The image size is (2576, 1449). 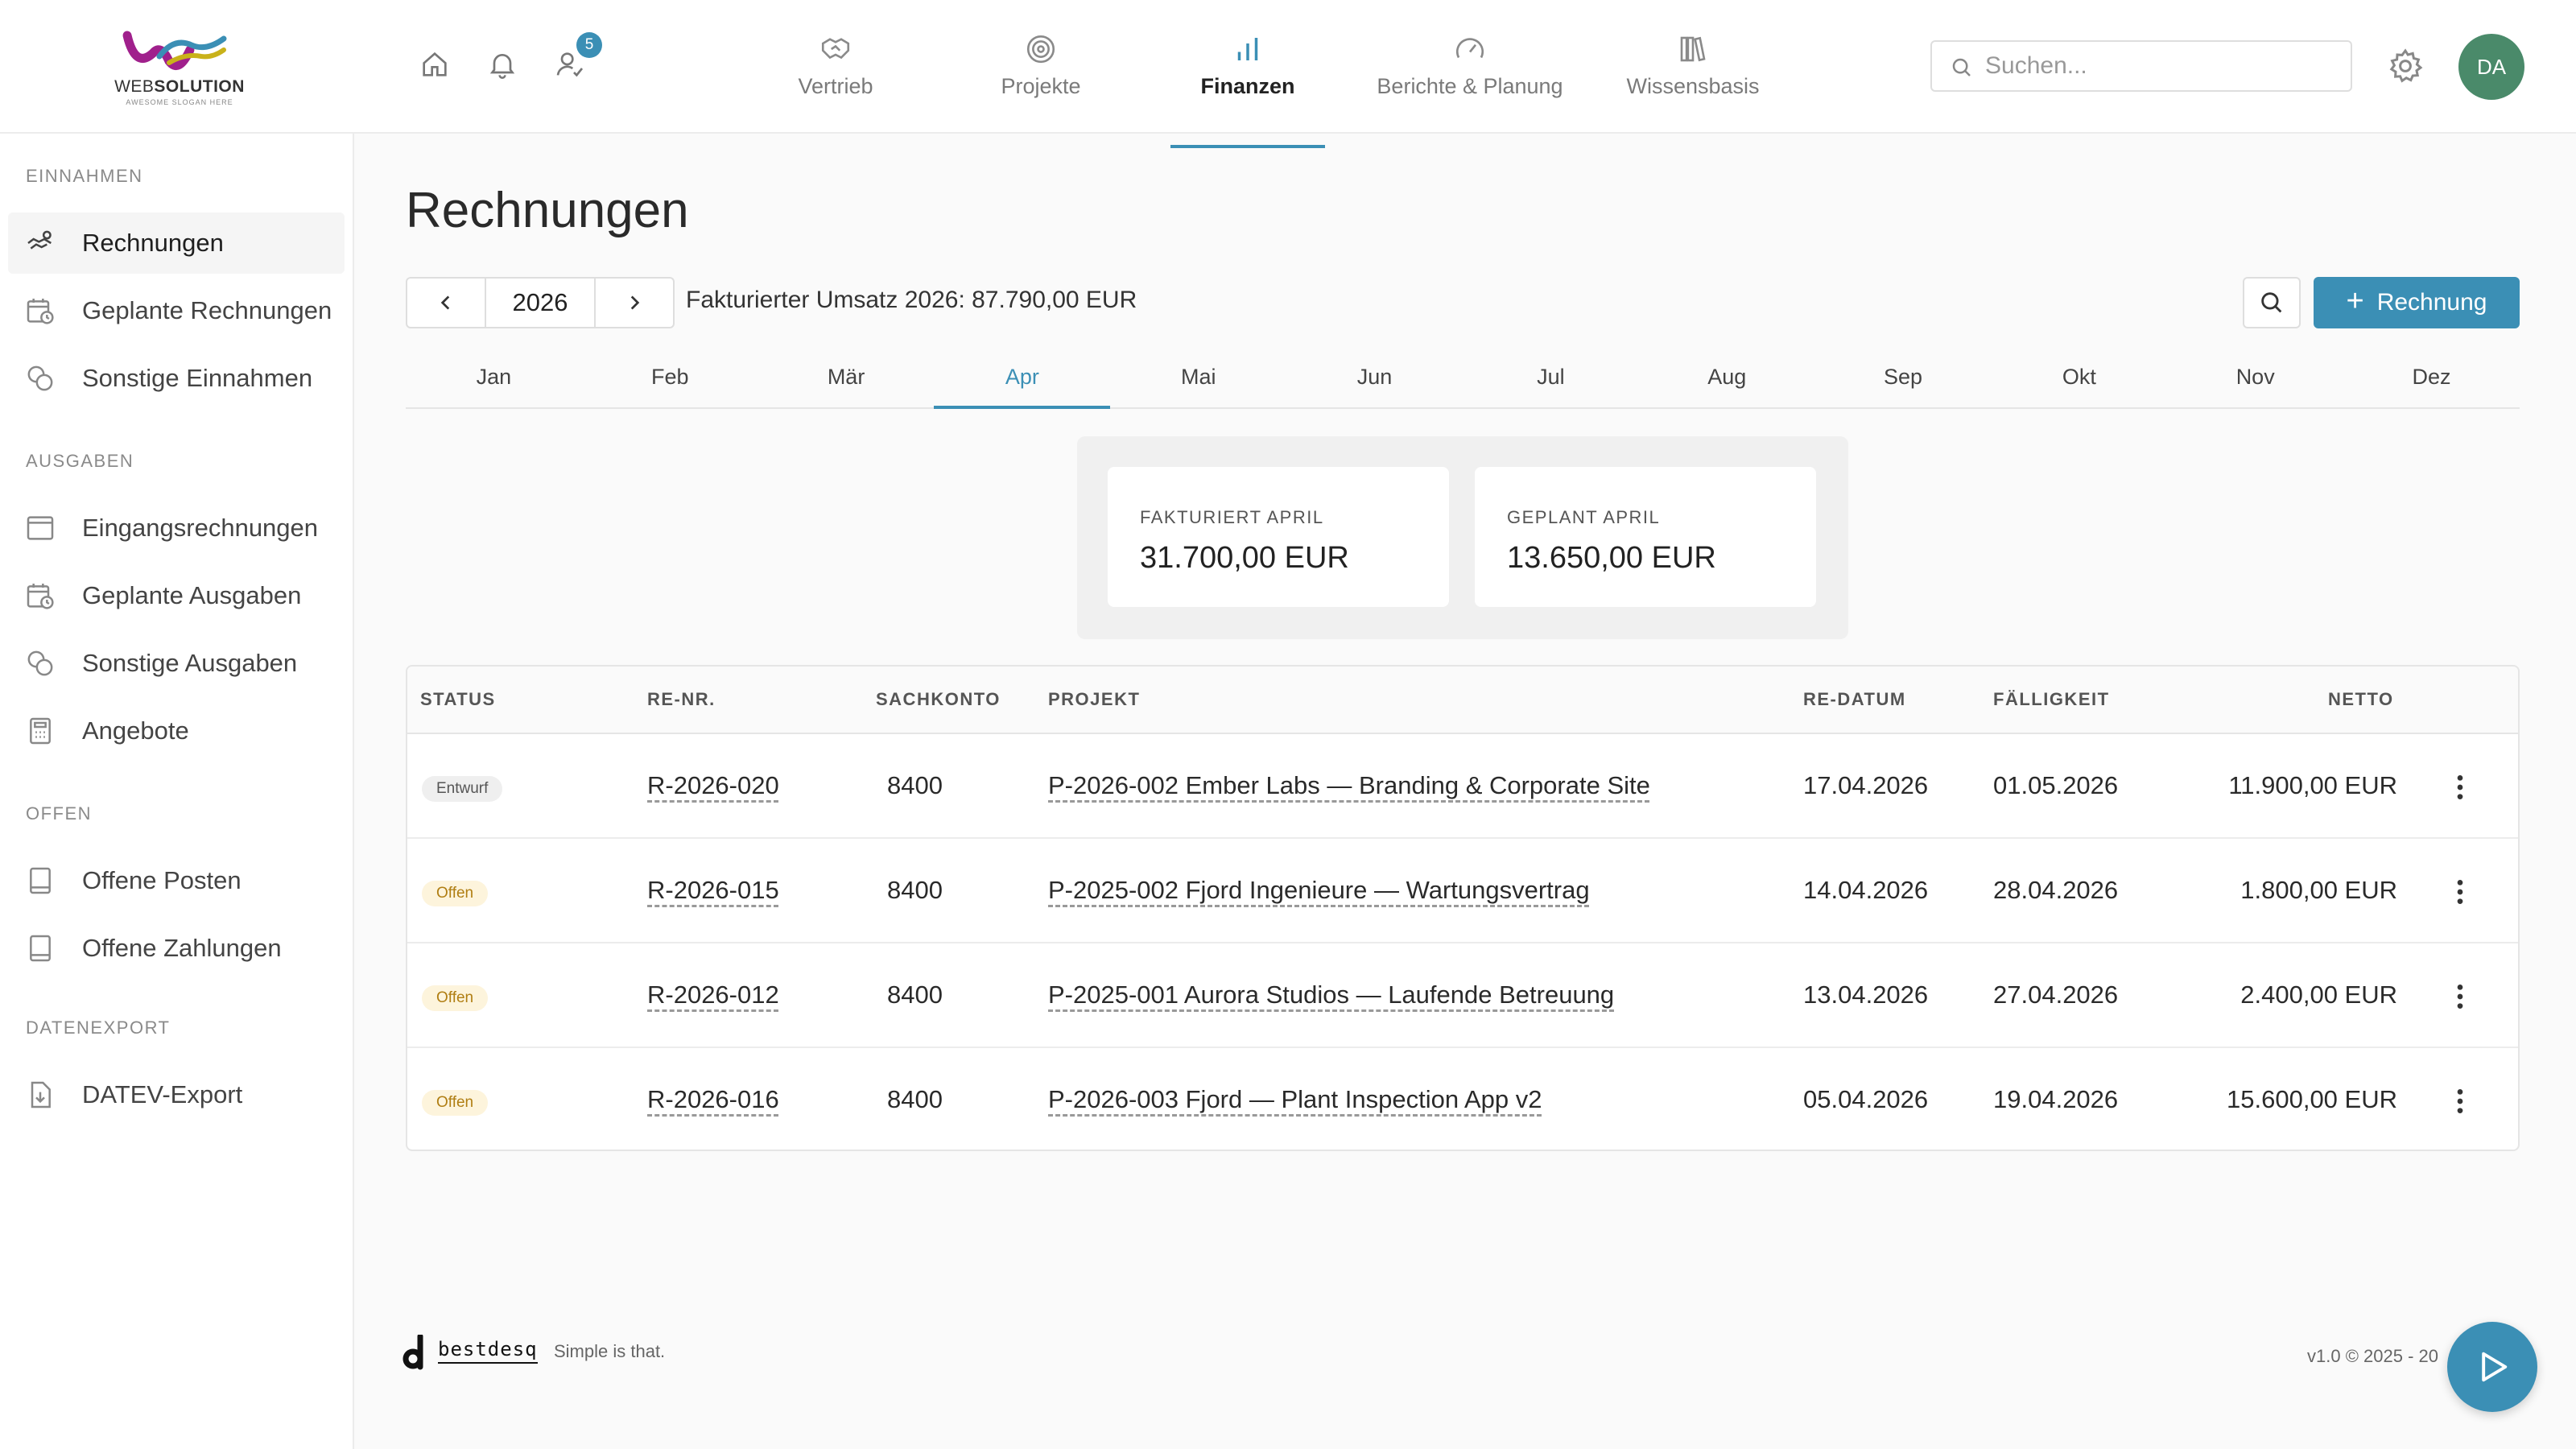 I want to click on kpi-value: 31.700,00 EUR, so click(x=1244, y=558).